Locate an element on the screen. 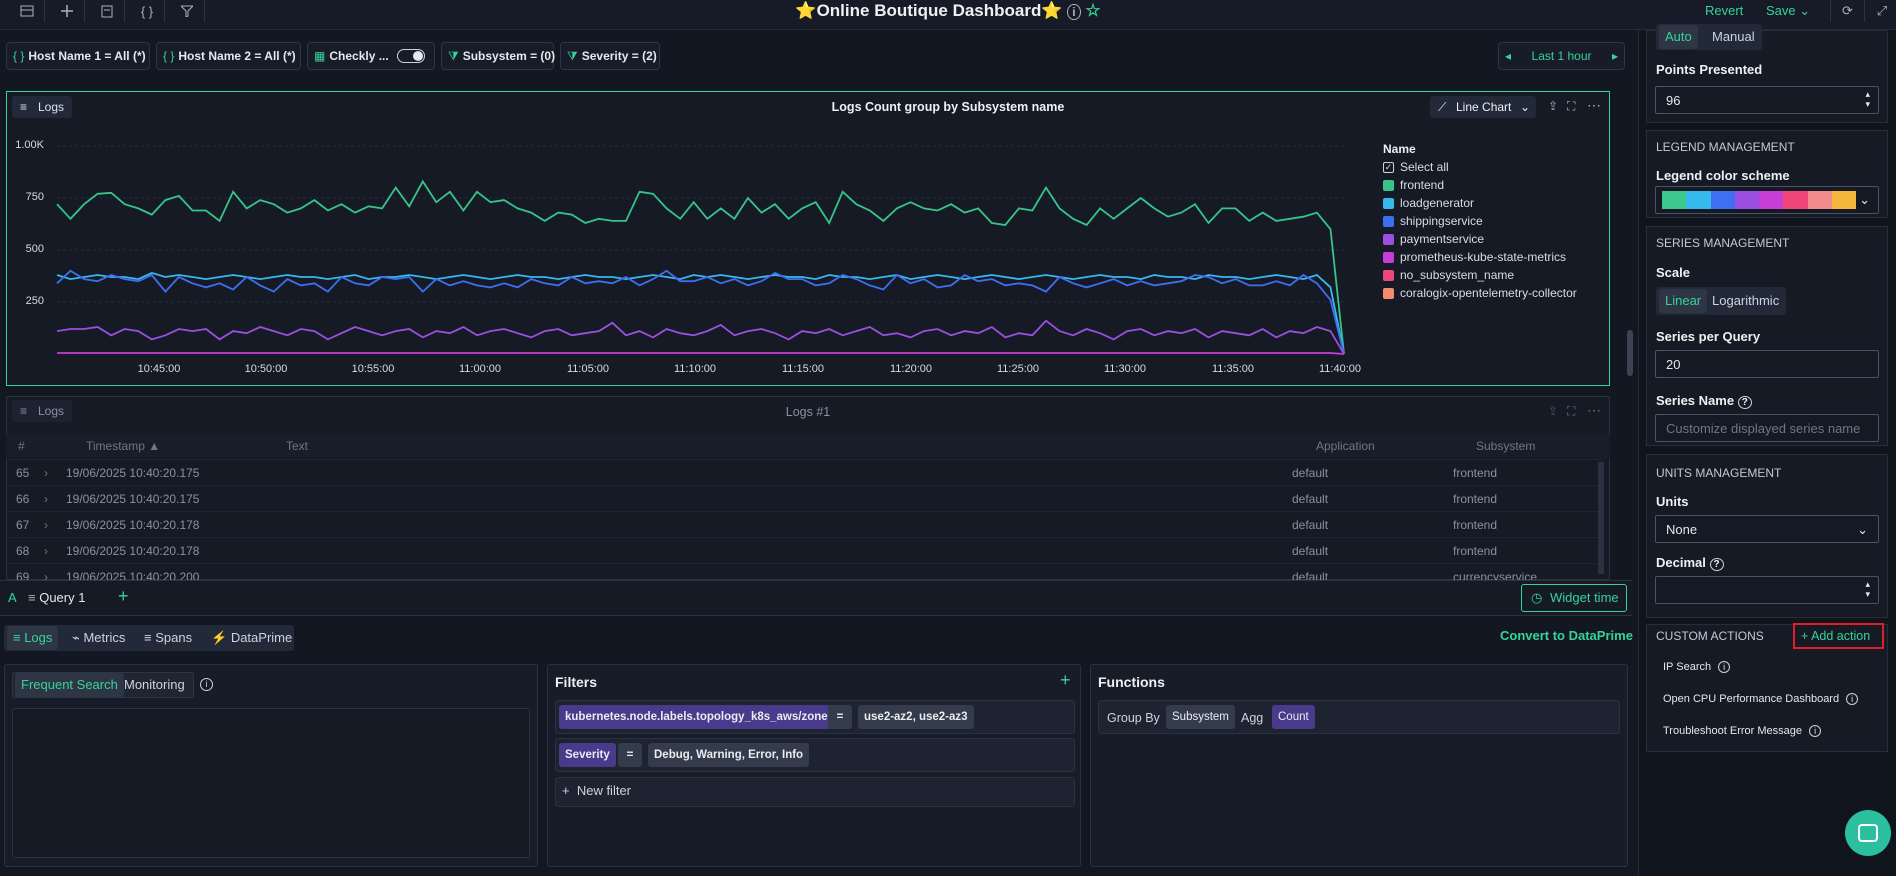 The height and width of the screenshot is (876, 1896). points-presented-input: 96 ▴ ▾ is located at coordinates (1767, 100).